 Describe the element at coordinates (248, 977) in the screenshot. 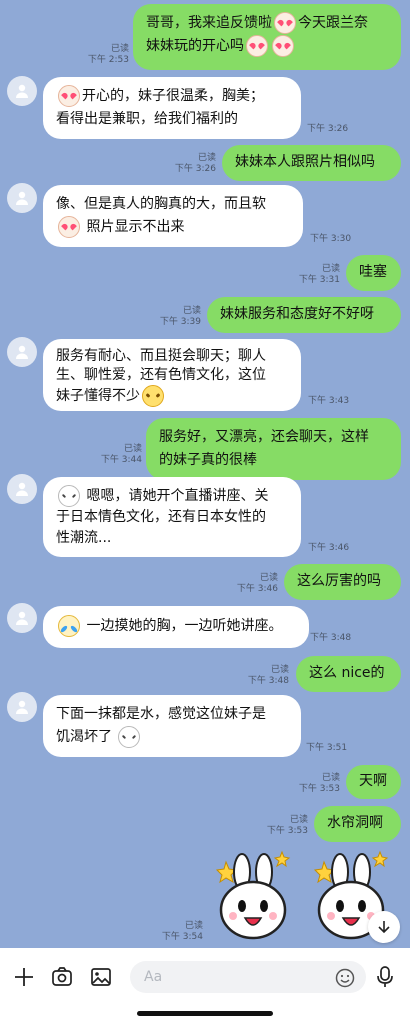

I see `message-input` at that location.